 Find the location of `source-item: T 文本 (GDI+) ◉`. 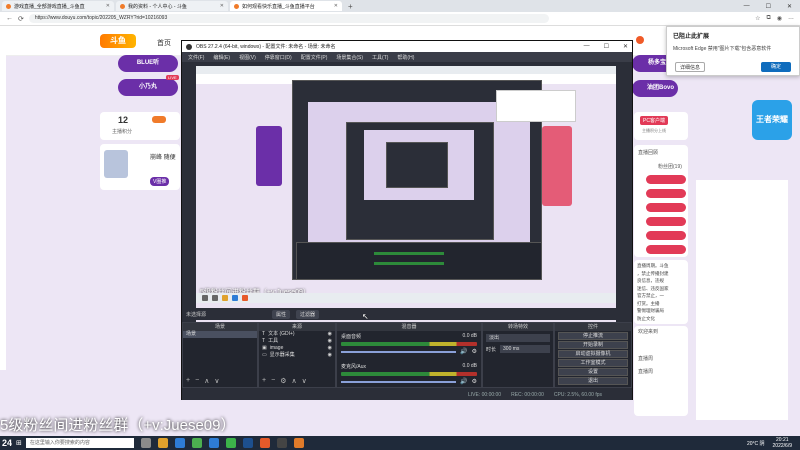

source-item: T 文本 (GDI+) ◉ is located at coordinates (297, 334).